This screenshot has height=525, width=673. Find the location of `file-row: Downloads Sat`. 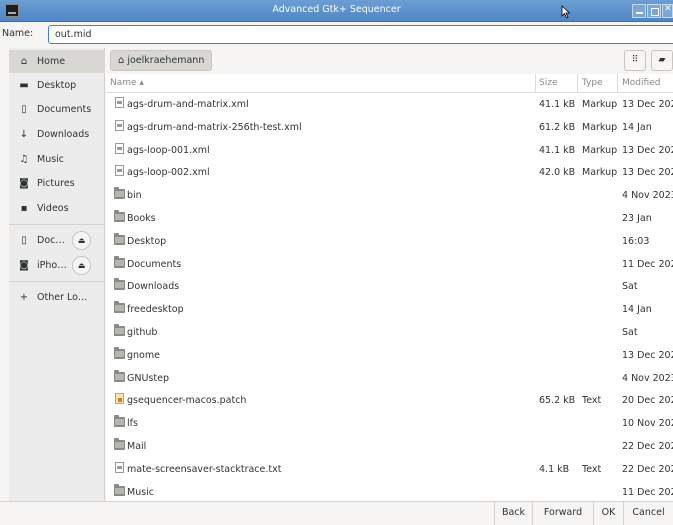

file-row: Downloads Sat is located at coordinates (389, 286).